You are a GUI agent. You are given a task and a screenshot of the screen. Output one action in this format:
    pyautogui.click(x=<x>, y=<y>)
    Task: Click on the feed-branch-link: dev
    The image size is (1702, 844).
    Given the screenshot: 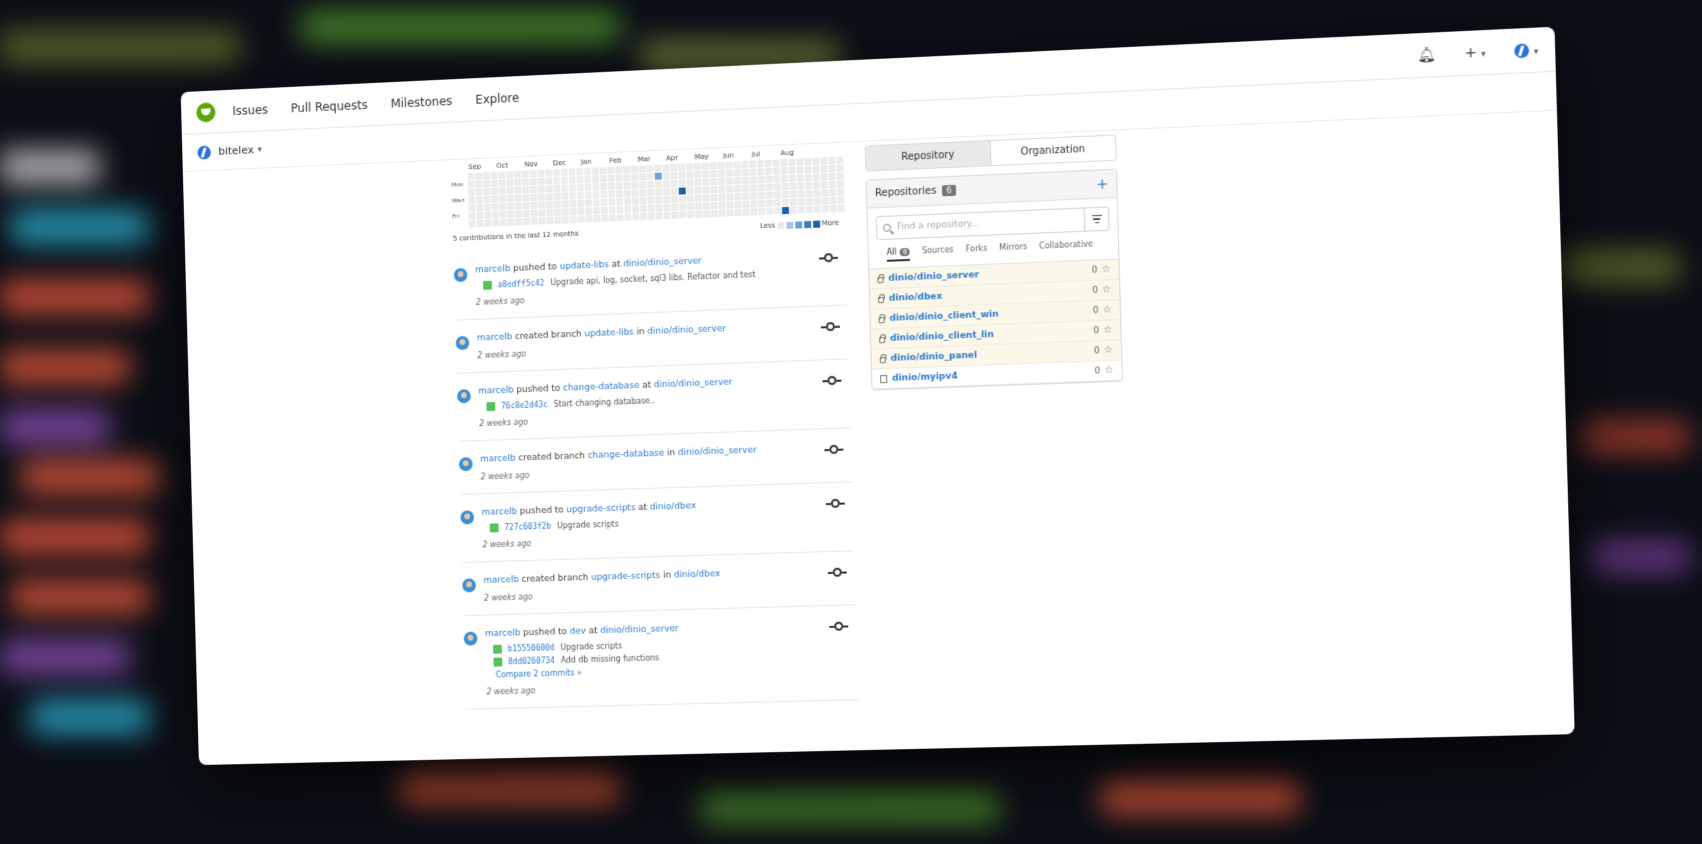 What is the action you would take?
    pyautogui.click(x=578, y=632)
    